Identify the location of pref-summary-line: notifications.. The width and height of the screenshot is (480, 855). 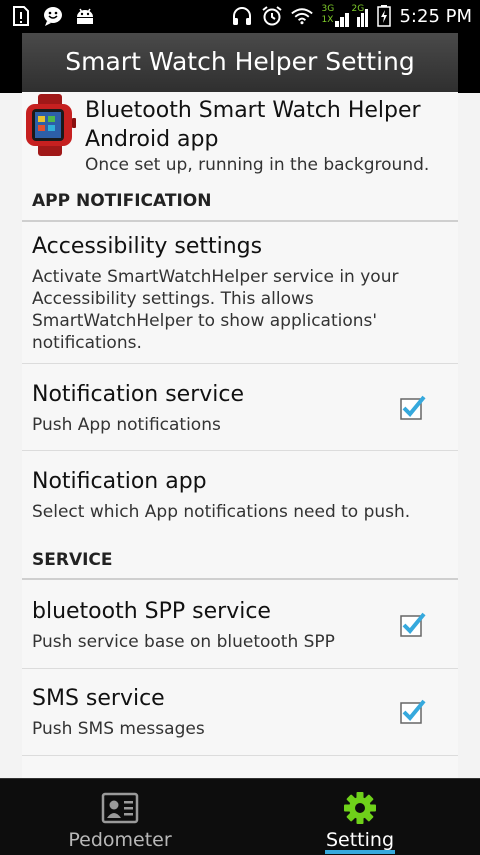
(87, 343).